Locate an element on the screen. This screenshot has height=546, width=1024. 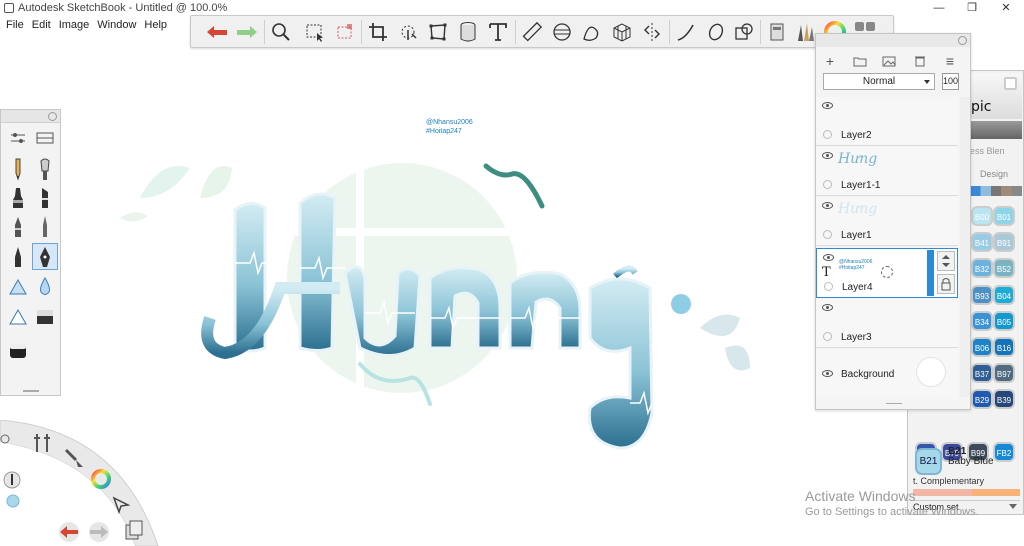
triangle-eraser-icon is located at coordinates (18, 286).